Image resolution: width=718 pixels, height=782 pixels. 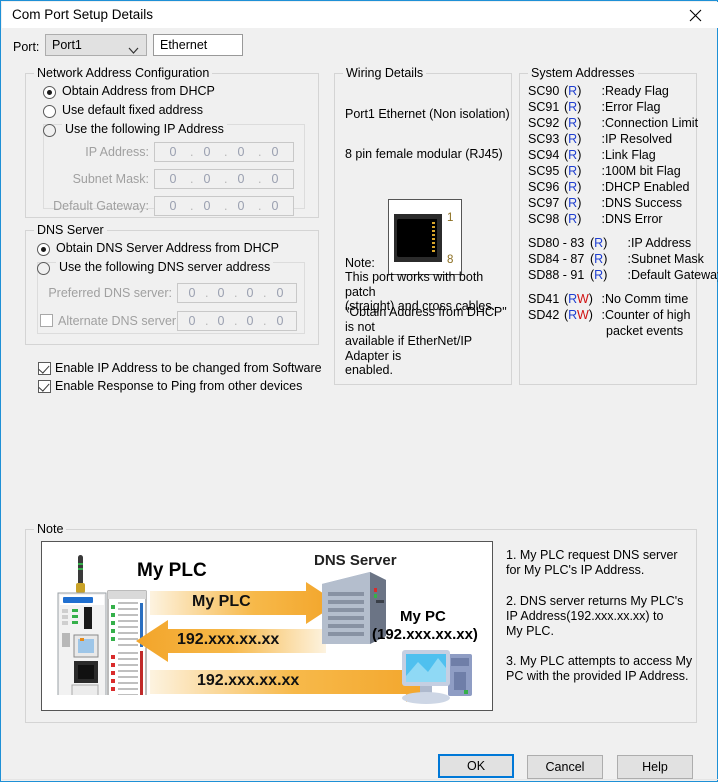 What do you see at coordinates (110, 293) in the screenshot?
I see `preferred-dns-label: Preferred DNS server:` at bounding box center [110, 293].